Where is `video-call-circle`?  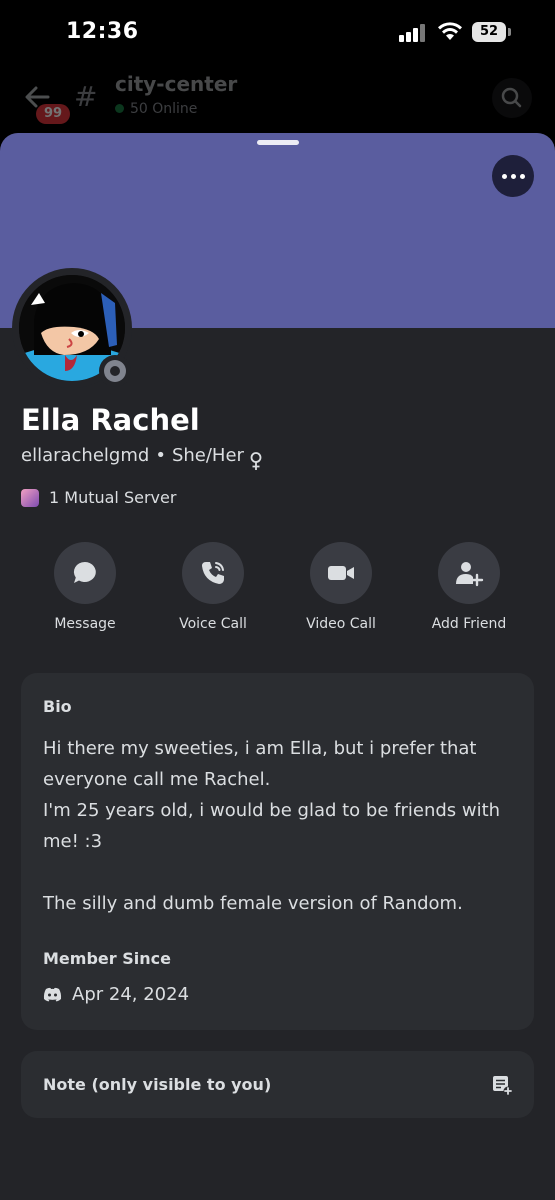
video-call-circle is located at coordinates (341, 573).